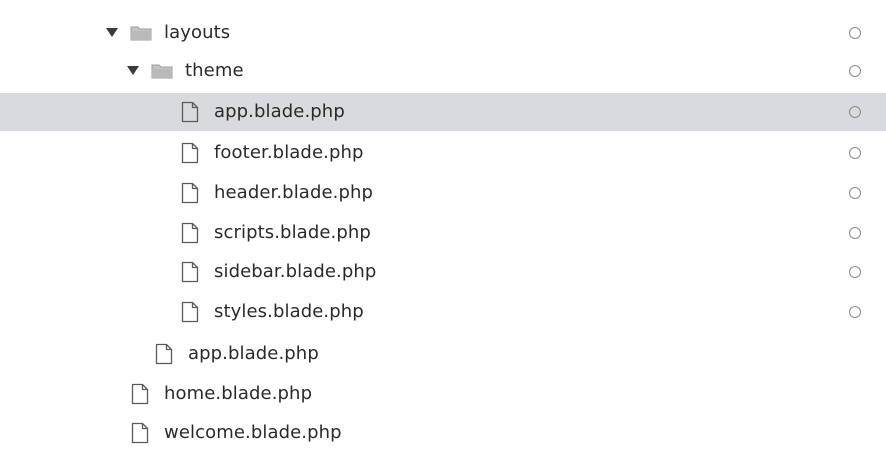 Image resolution: width=886 pixels, height=452 pixels. I want to click on file-label: scripts.blade.php, so click(292, 232).